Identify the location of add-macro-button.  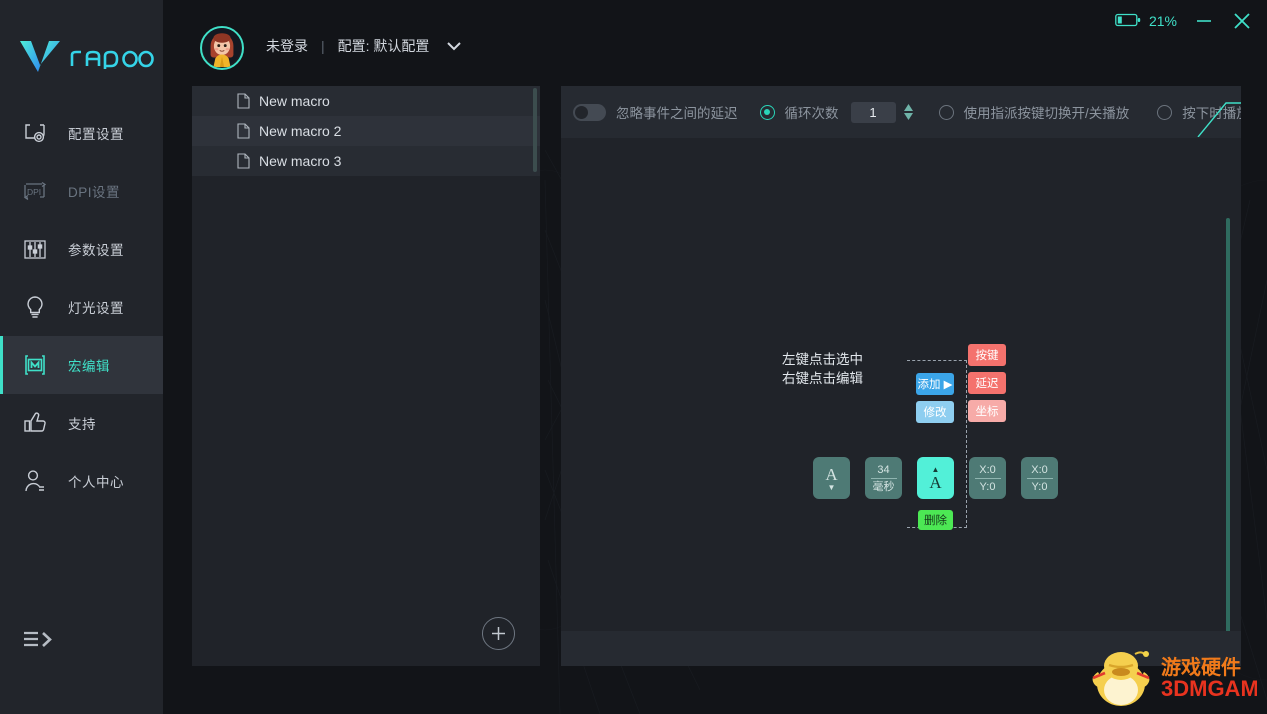
(498, 633).